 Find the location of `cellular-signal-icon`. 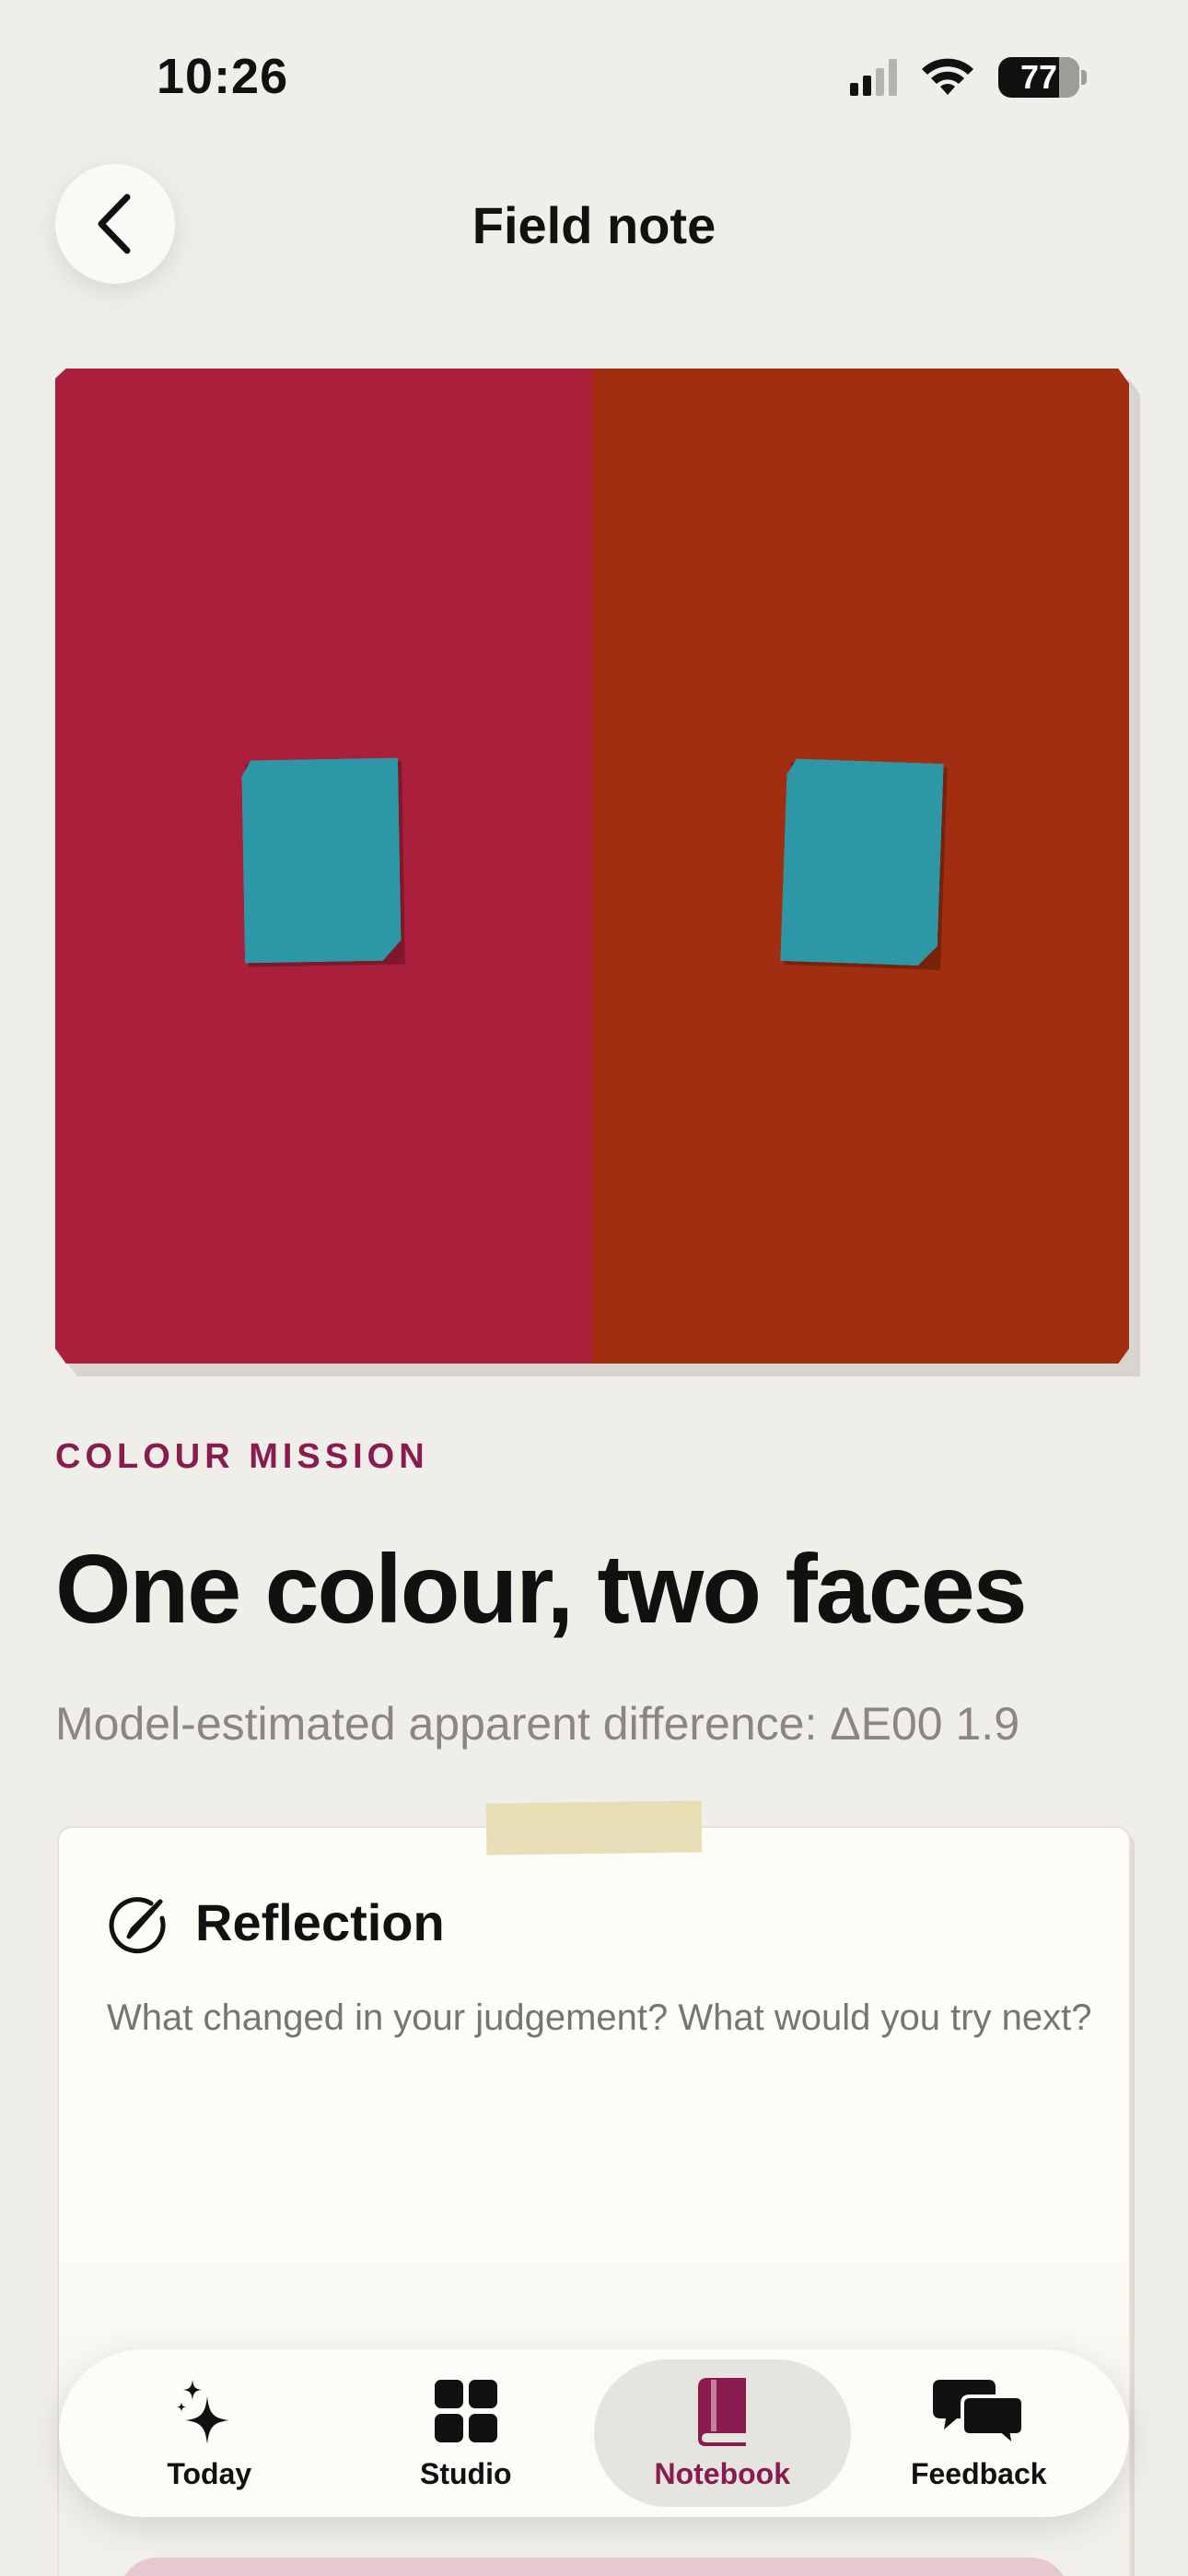

cellular-signal-icon is located at coordinates (873, 77).